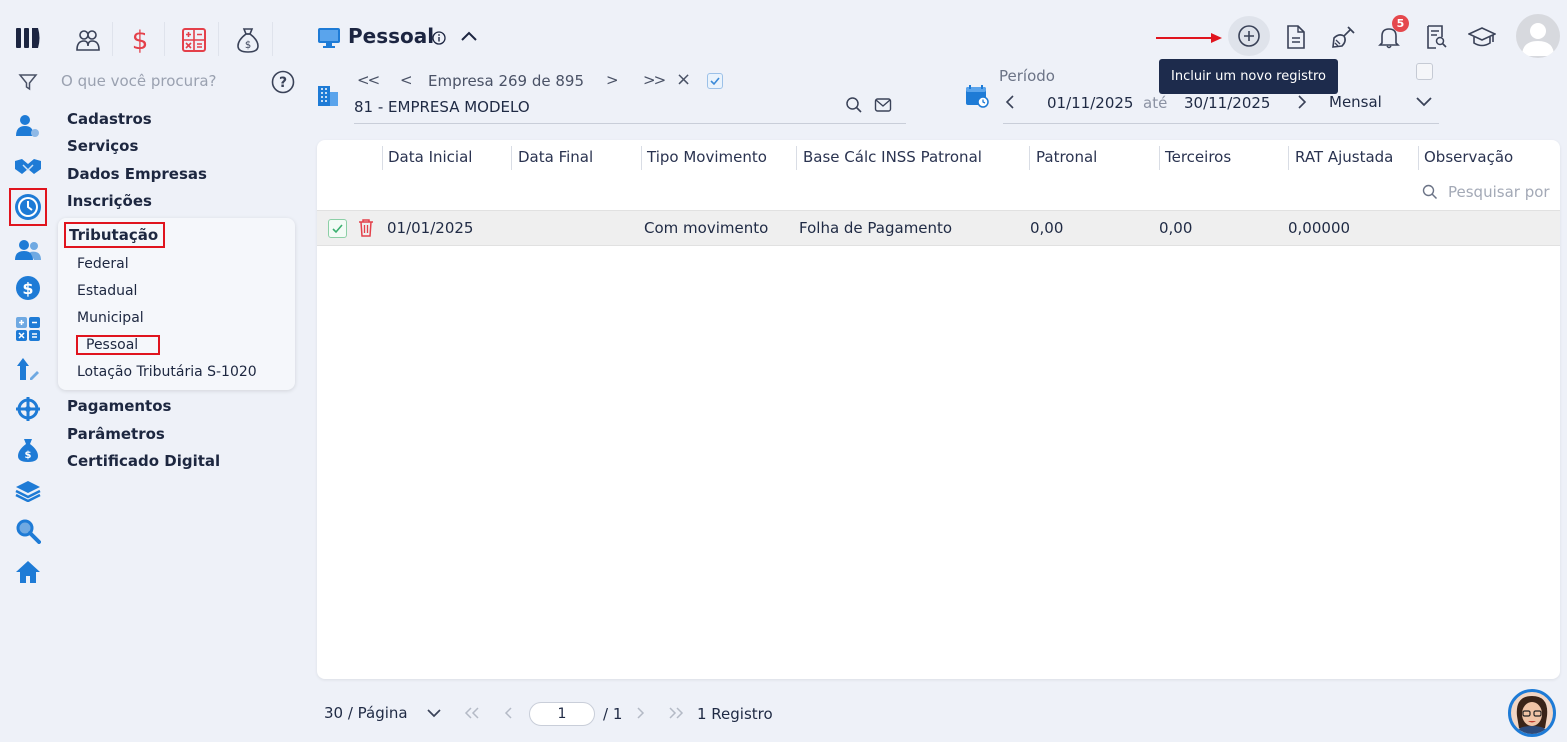  I want to click on graduation-cap-icon, so click(1482, 37).